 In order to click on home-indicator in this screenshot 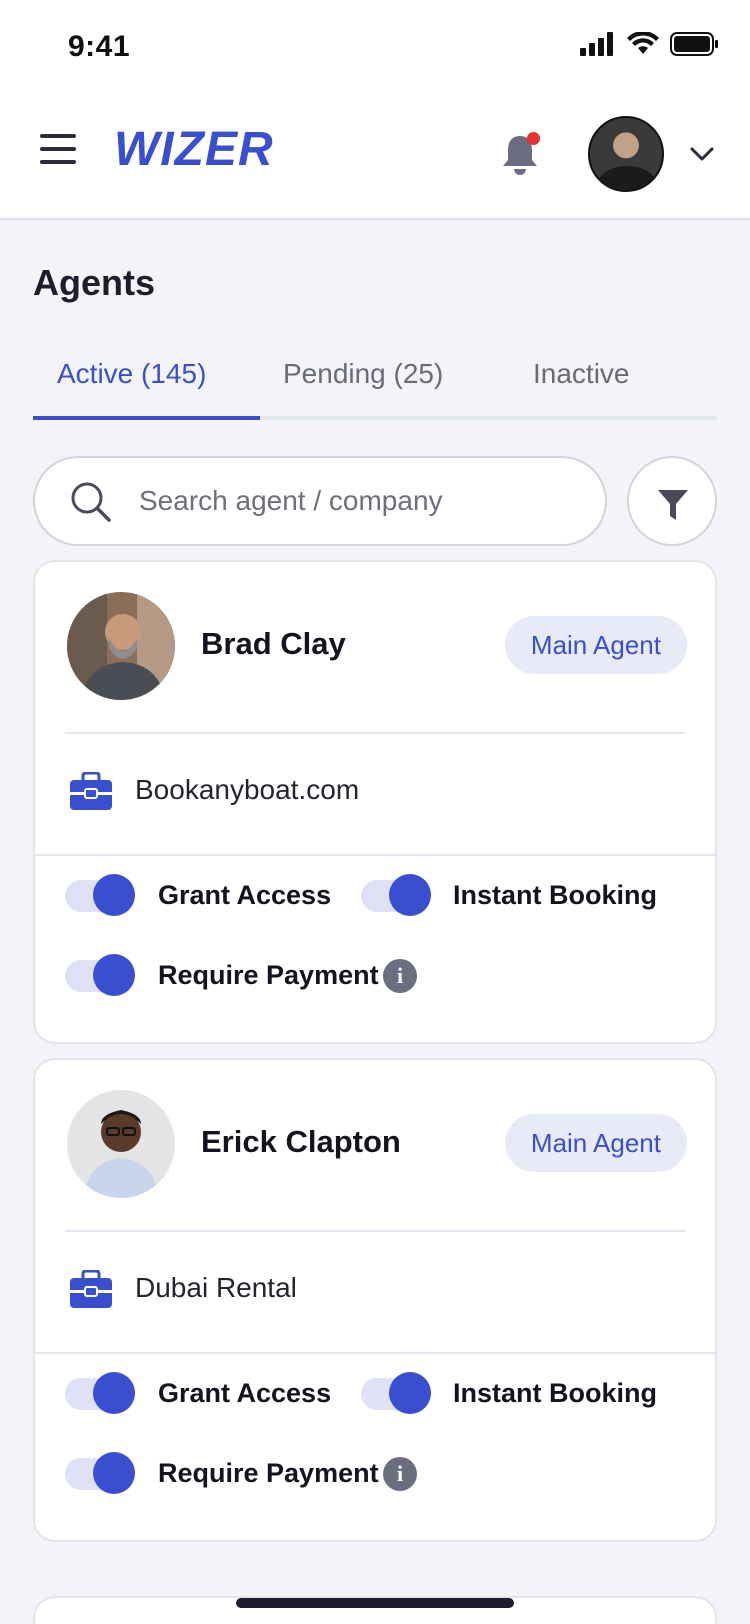, I will do `click(375, 1603)`.